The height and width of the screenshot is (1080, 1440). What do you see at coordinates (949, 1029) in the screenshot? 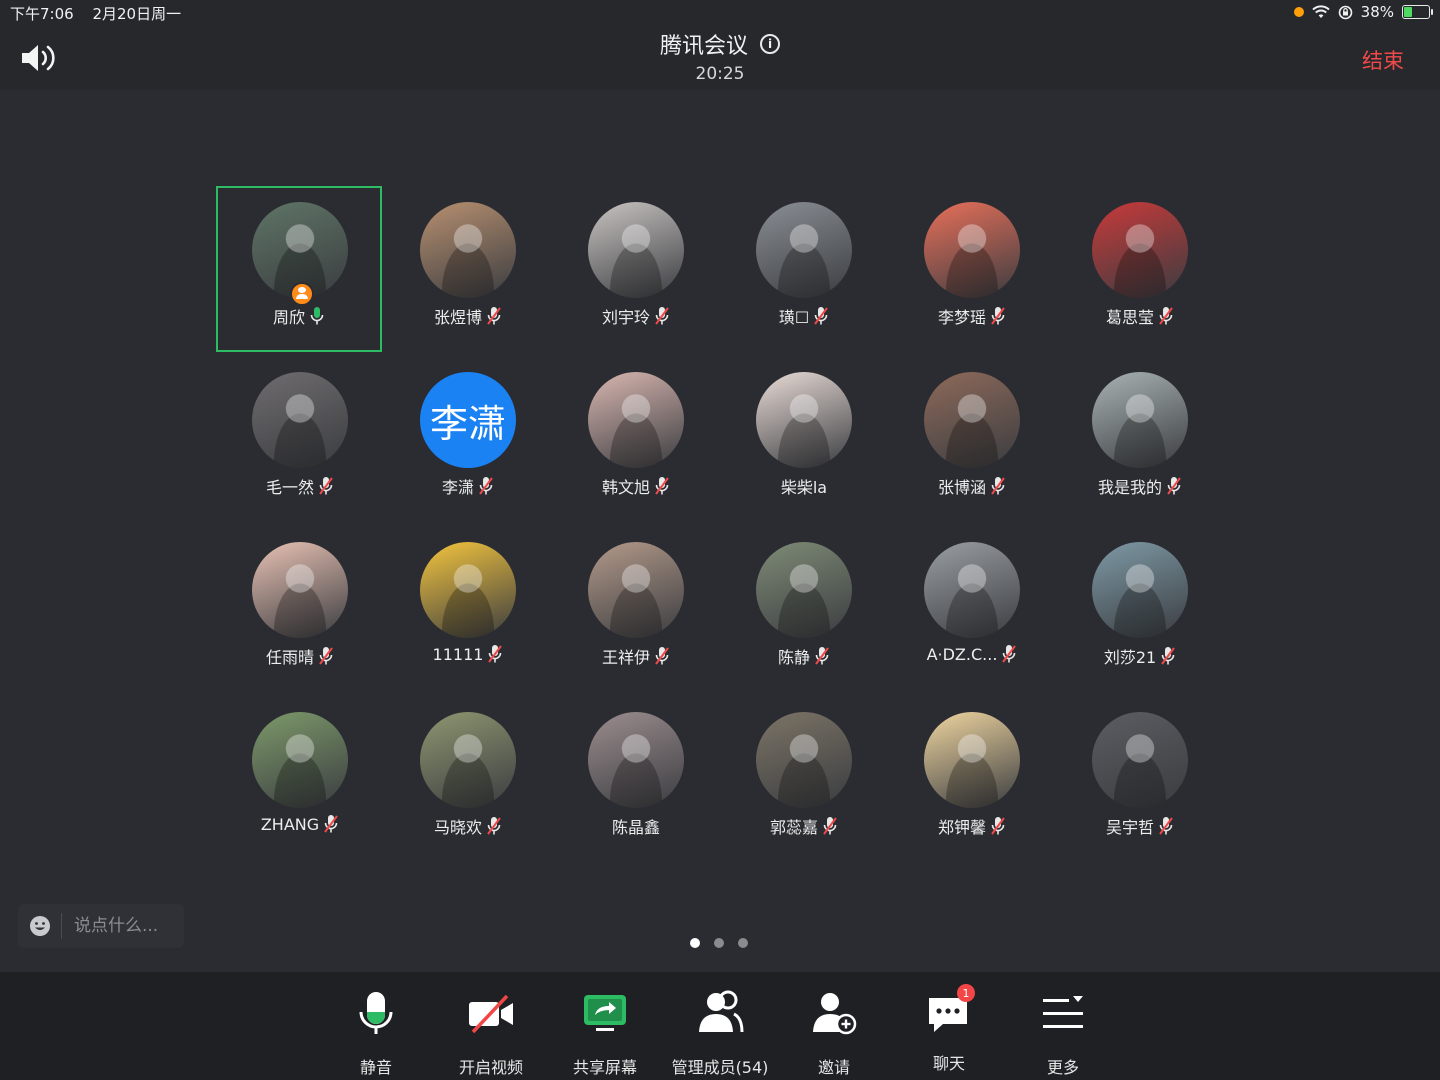
I see `chat-button: 1 聊天` at bounding box center [949, 1029].